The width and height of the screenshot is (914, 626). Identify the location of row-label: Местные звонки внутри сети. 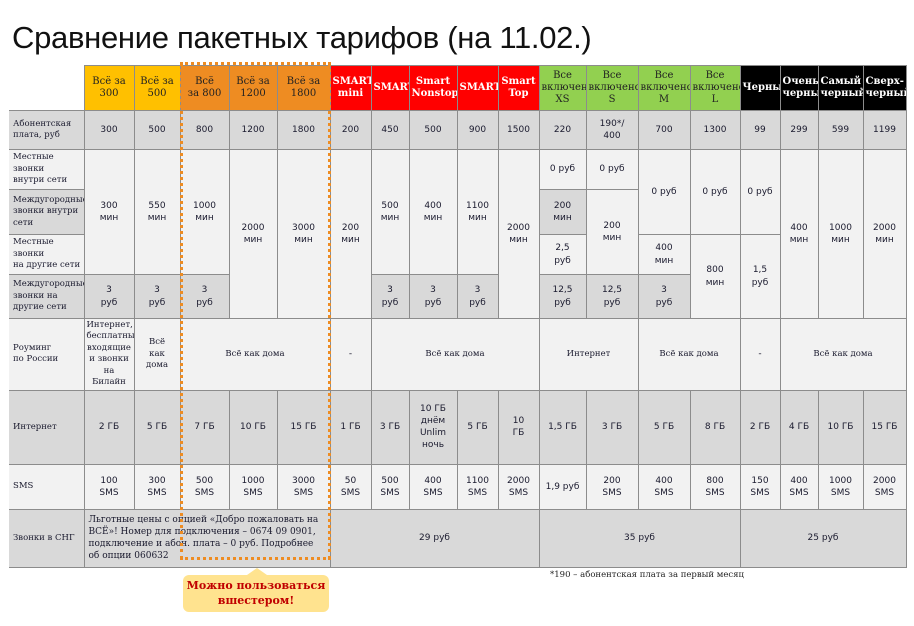
(47, 169).